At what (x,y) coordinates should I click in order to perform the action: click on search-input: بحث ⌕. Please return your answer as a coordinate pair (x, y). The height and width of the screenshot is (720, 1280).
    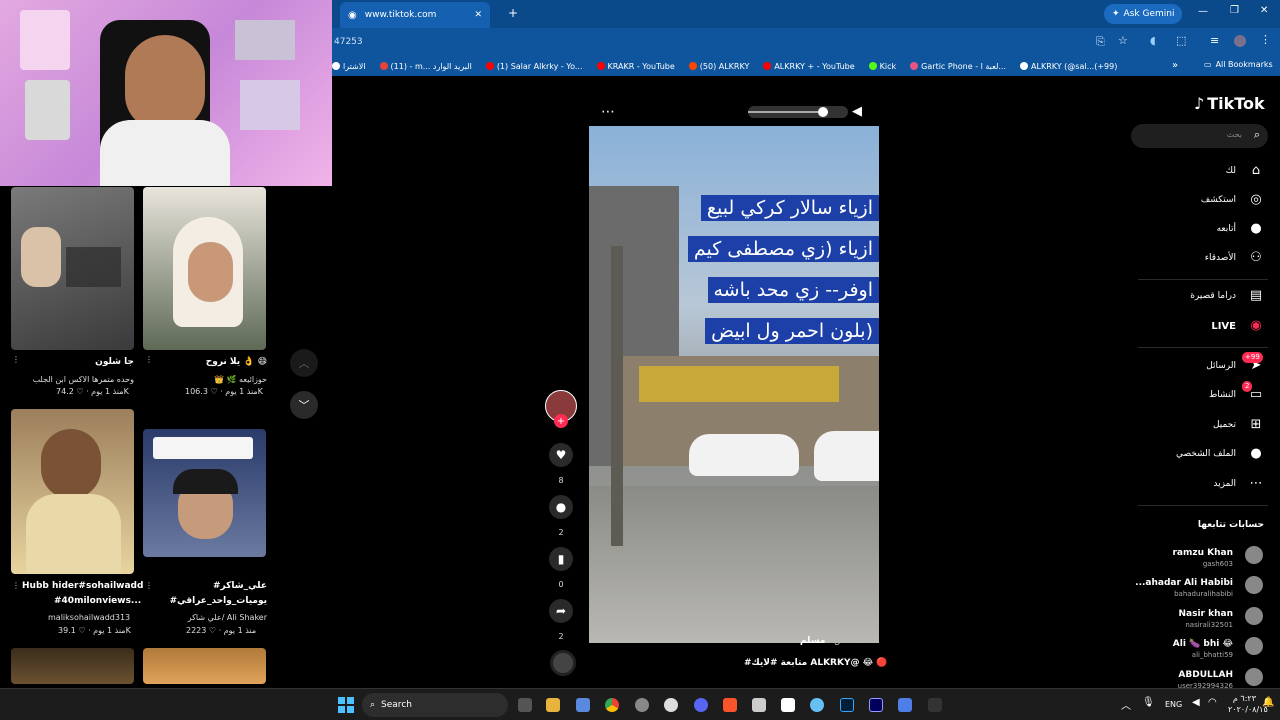
    Looking at the image, I should click on (1199, 136).